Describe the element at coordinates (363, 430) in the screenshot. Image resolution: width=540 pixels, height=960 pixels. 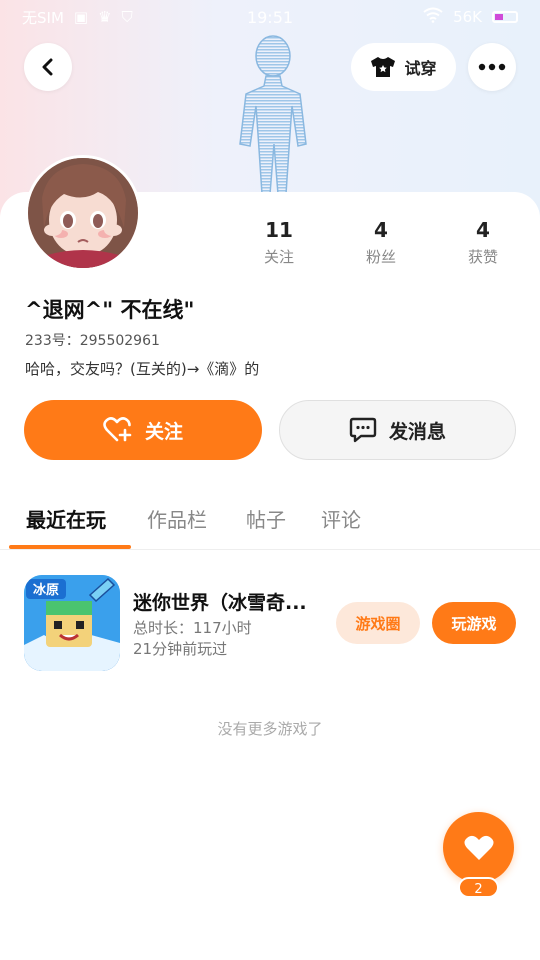
I see `chat-bubble-icon` at that location.